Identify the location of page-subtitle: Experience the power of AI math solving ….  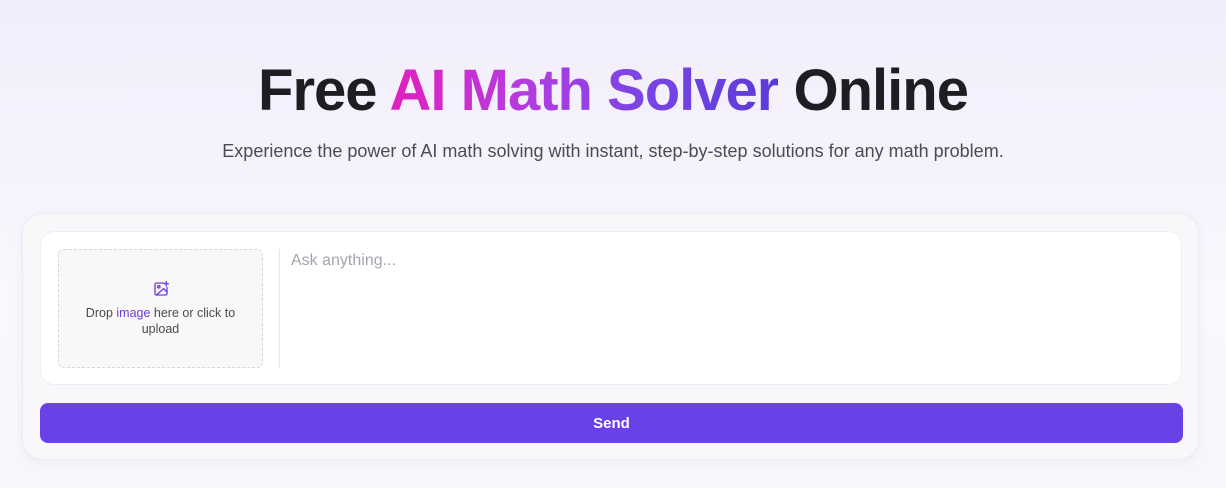
(613, 151).